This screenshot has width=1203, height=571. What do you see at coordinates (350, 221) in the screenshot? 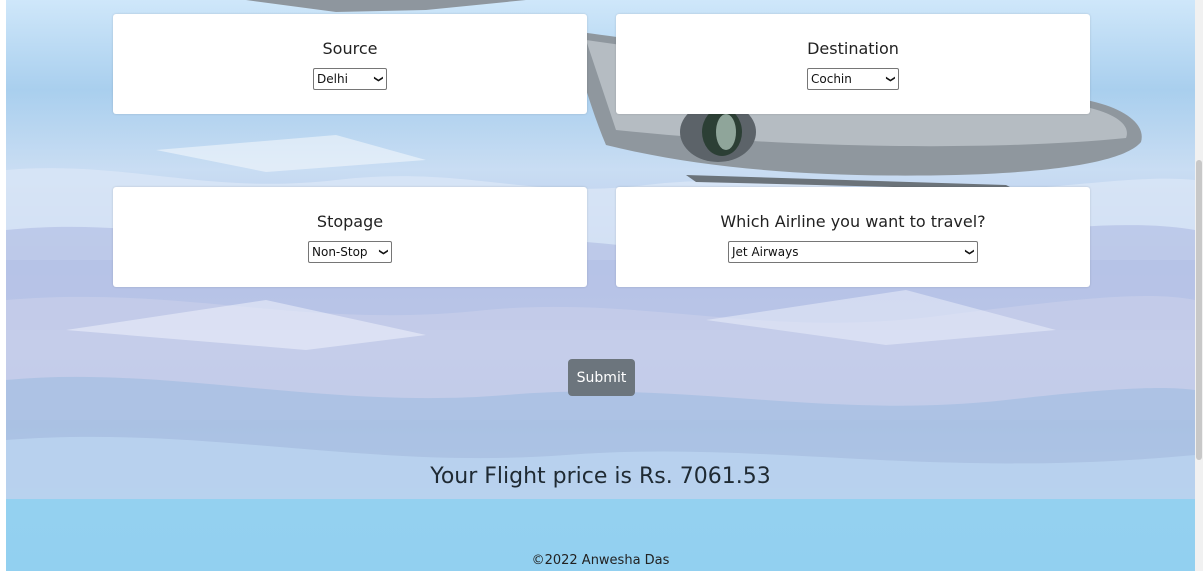
I see `stopage-label: Stopage` at bounding box center [350, 221].